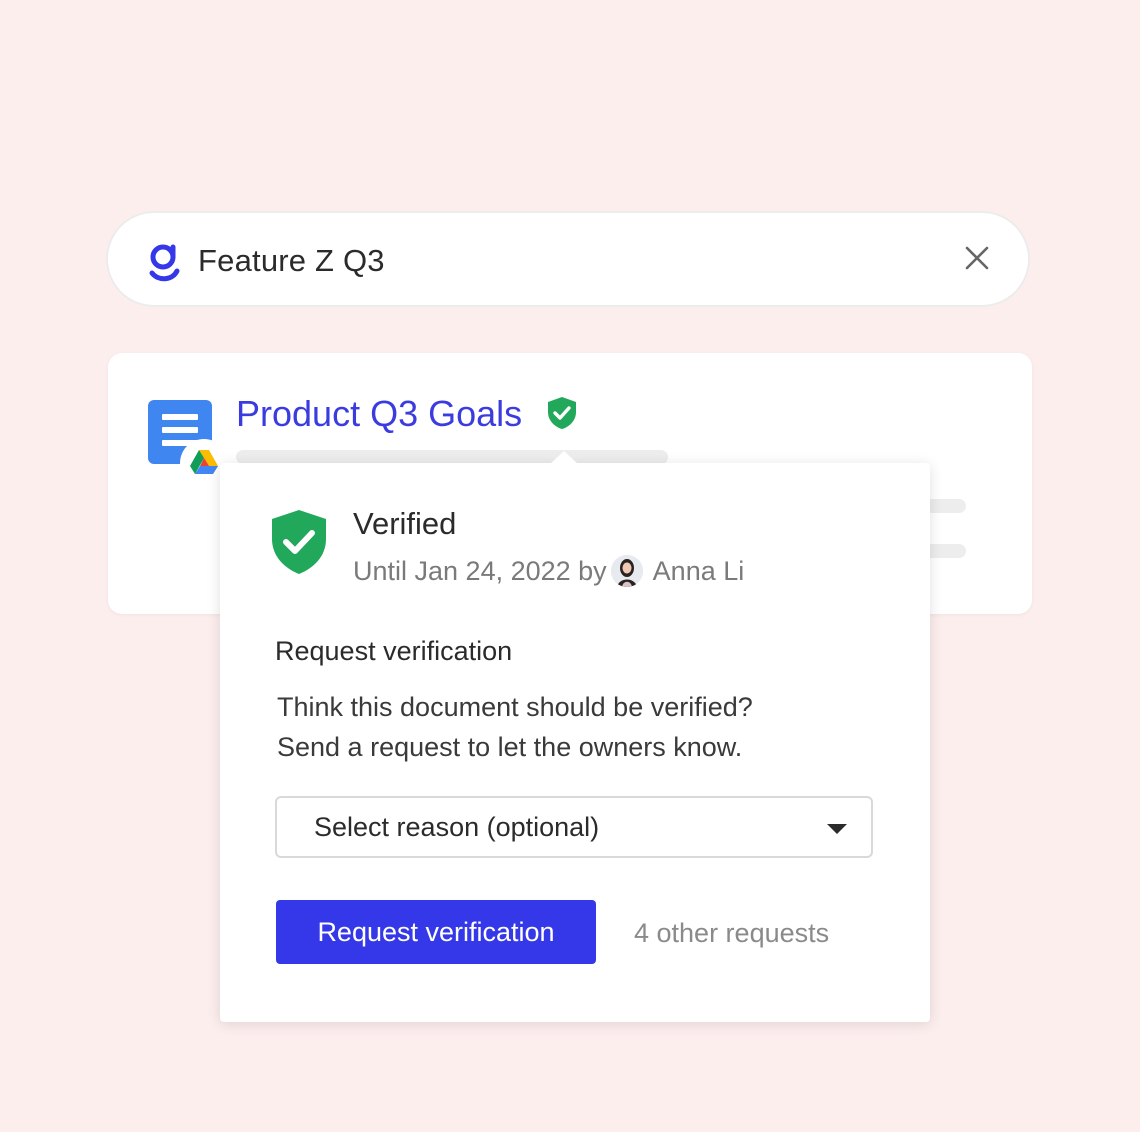 The image size is (1140, 1132). What do you see at coordinates (837, 829) in the screenshot?
I see `chevron-down-icon` at bounding box center [837, 829].